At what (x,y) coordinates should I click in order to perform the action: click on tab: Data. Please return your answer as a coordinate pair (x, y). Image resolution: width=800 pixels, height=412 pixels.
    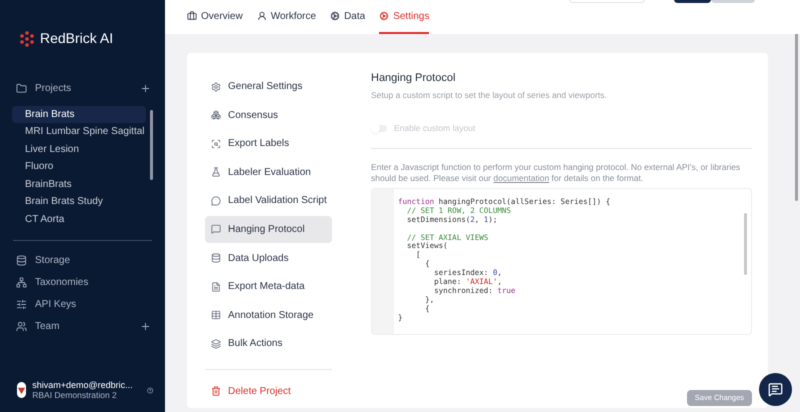
    Looking at the image, I should click on (348, 17).